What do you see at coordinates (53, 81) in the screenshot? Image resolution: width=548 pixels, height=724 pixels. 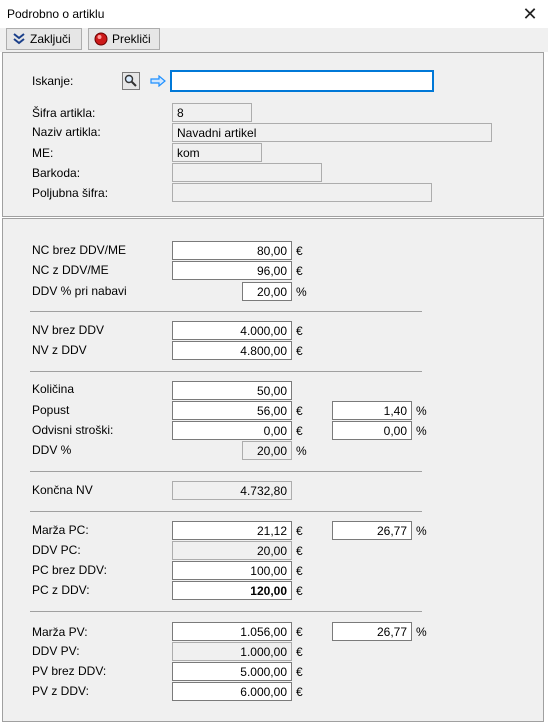 I see `search-label: Iskanje:` at bounding box center [53, 81].